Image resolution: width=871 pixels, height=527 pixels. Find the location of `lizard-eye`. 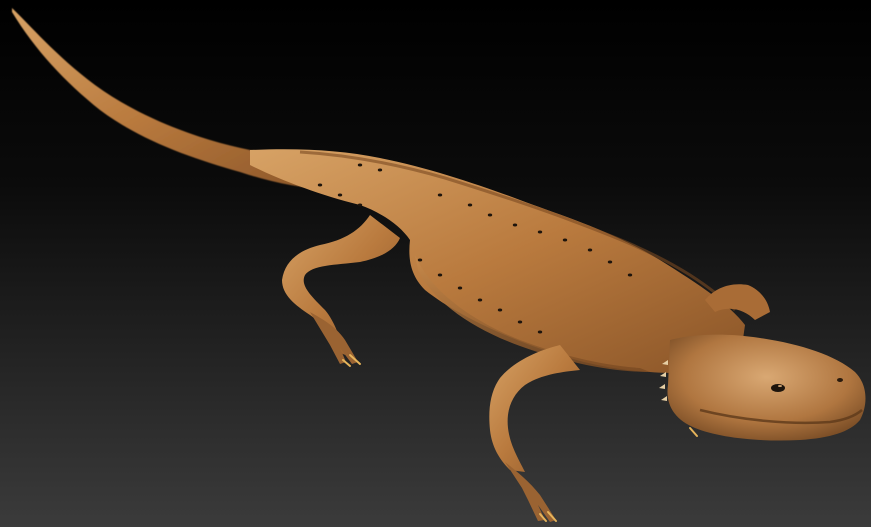

lizard-eye is located at coordinates (778, 388).